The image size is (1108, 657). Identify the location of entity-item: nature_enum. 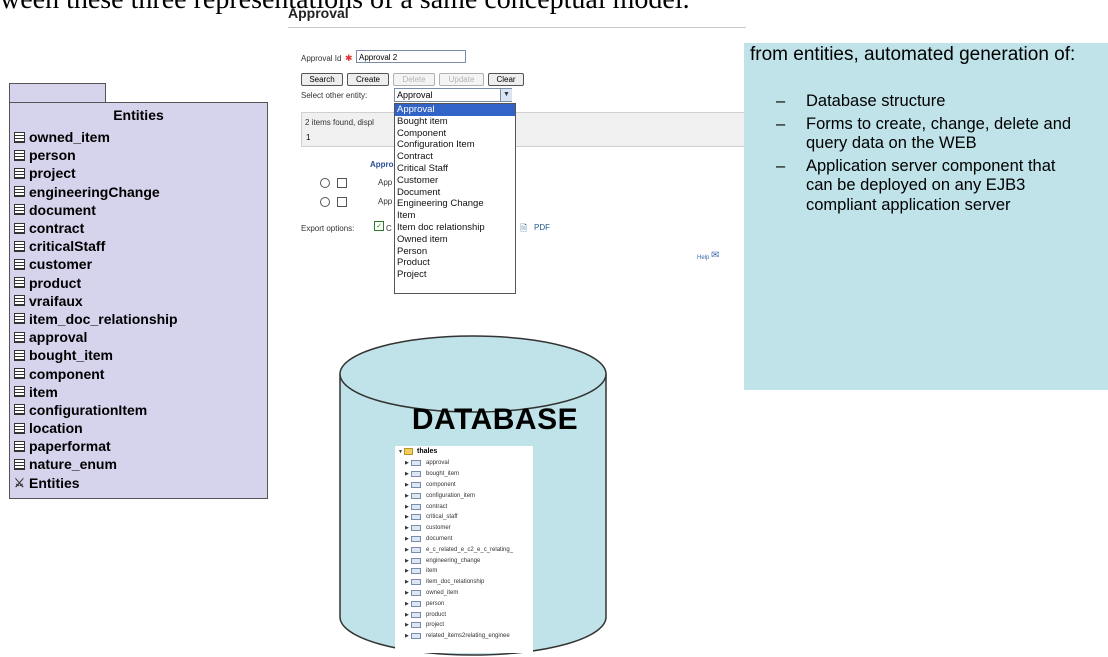
(96, 464).